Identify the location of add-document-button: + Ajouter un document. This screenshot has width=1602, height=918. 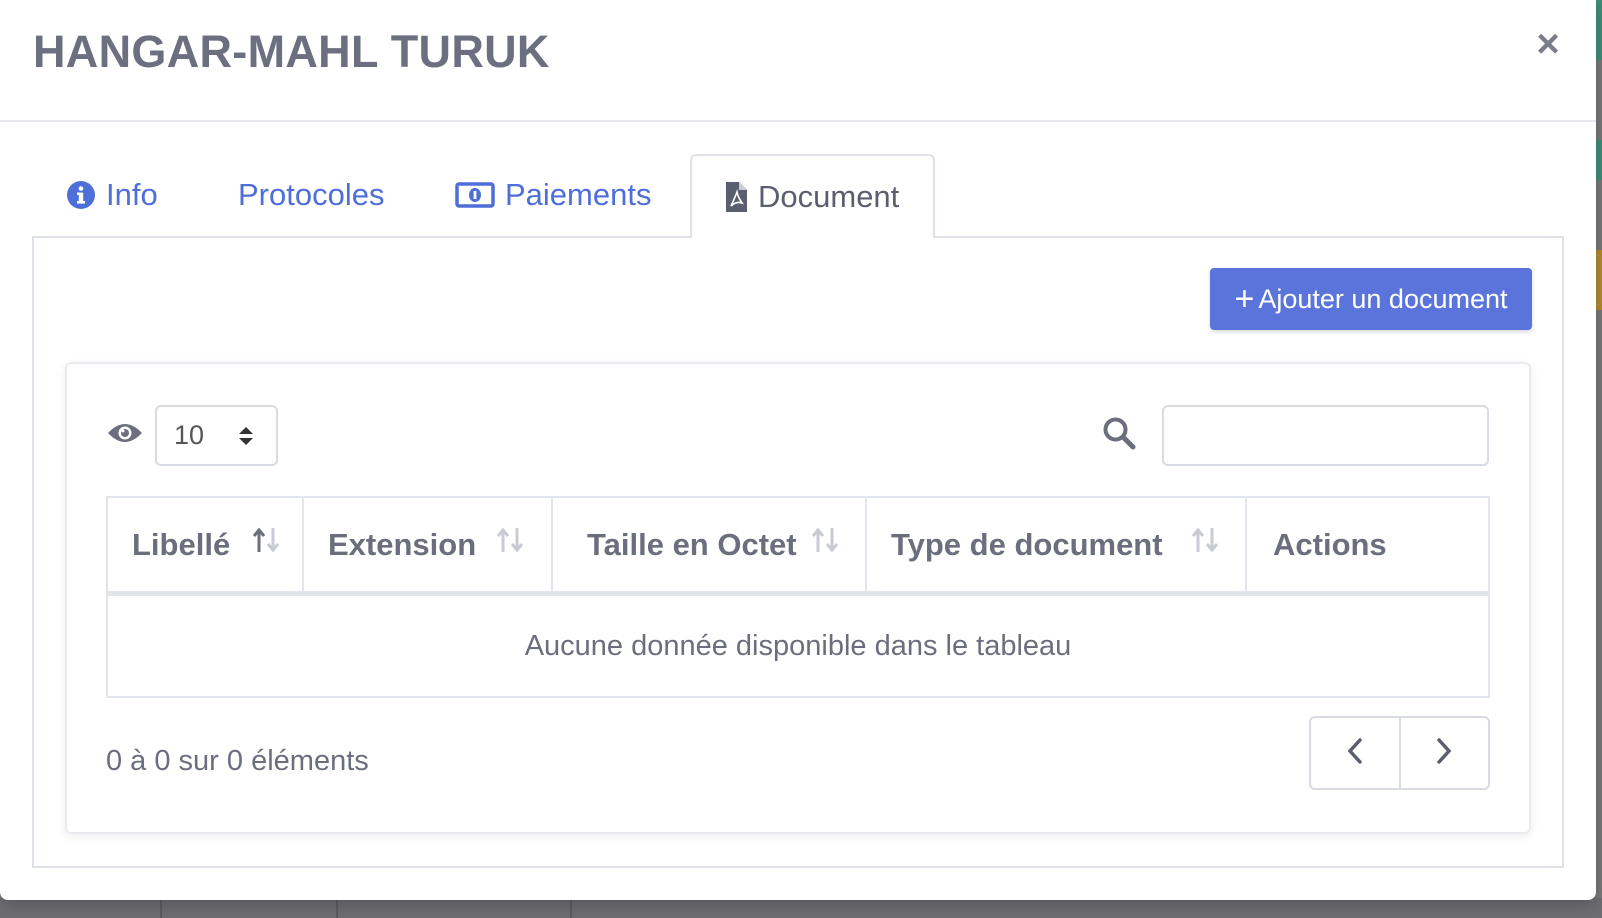
(1371, 299).